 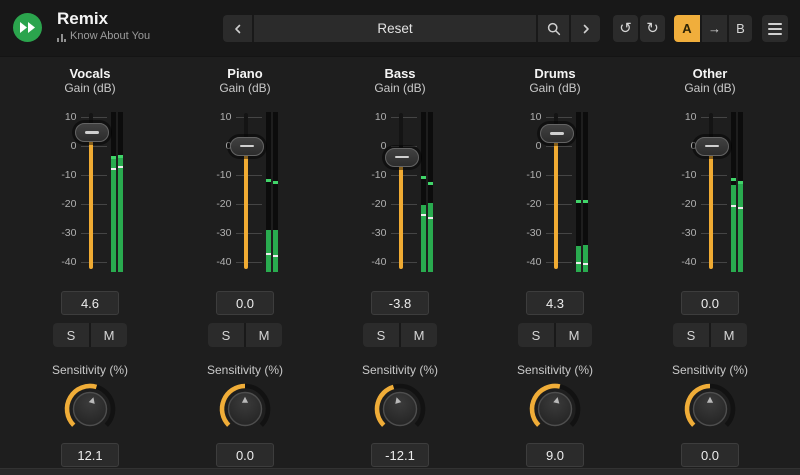 What do you see at coordinates (710, 73) in the screenshot?
I see `channel-title: Other` at bounding box center [710, 73].